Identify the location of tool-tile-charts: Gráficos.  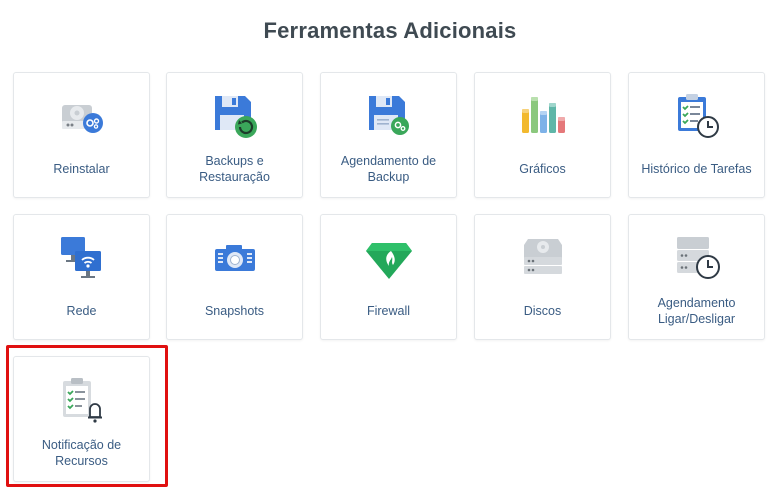
(542, 135).